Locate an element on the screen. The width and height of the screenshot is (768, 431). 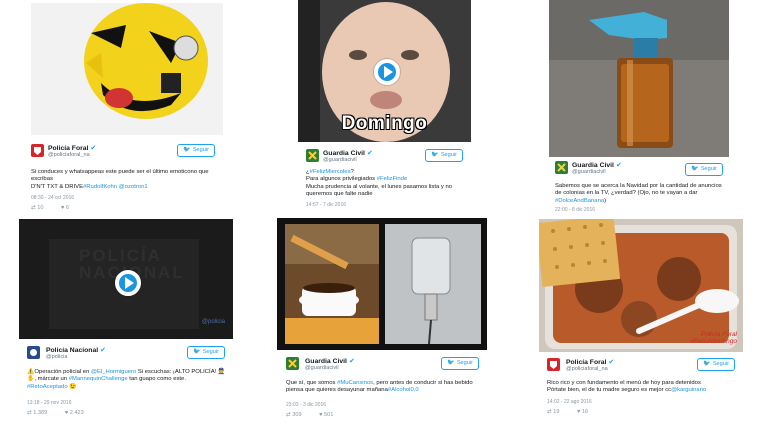
badge-icon is located at coordinates (33, 352).